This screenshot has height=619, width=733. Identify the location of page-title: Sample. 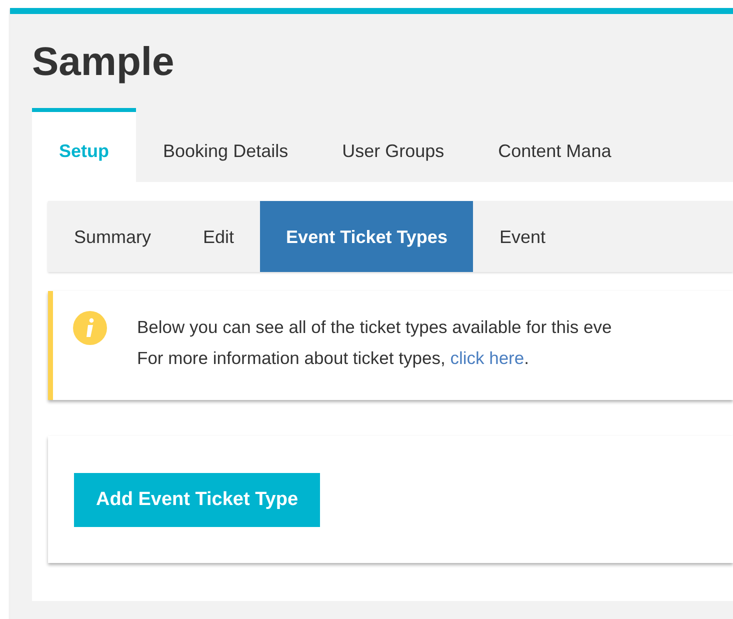
(104, 62).